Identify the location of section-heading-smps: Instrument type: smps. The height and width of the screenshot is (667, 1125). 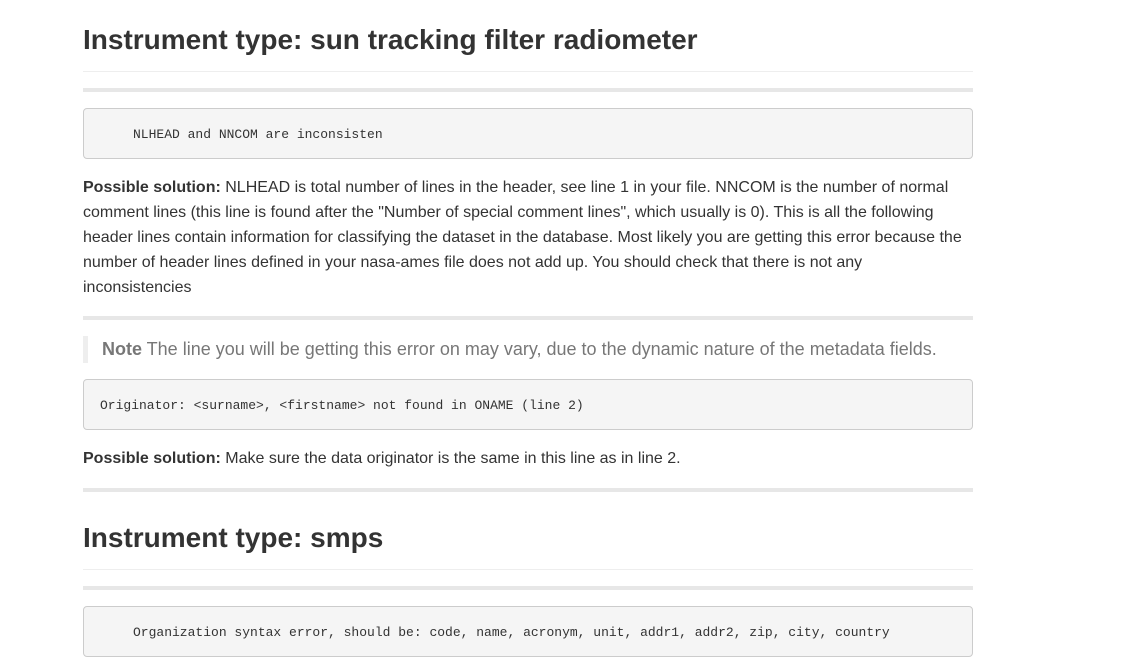
(528, 546).